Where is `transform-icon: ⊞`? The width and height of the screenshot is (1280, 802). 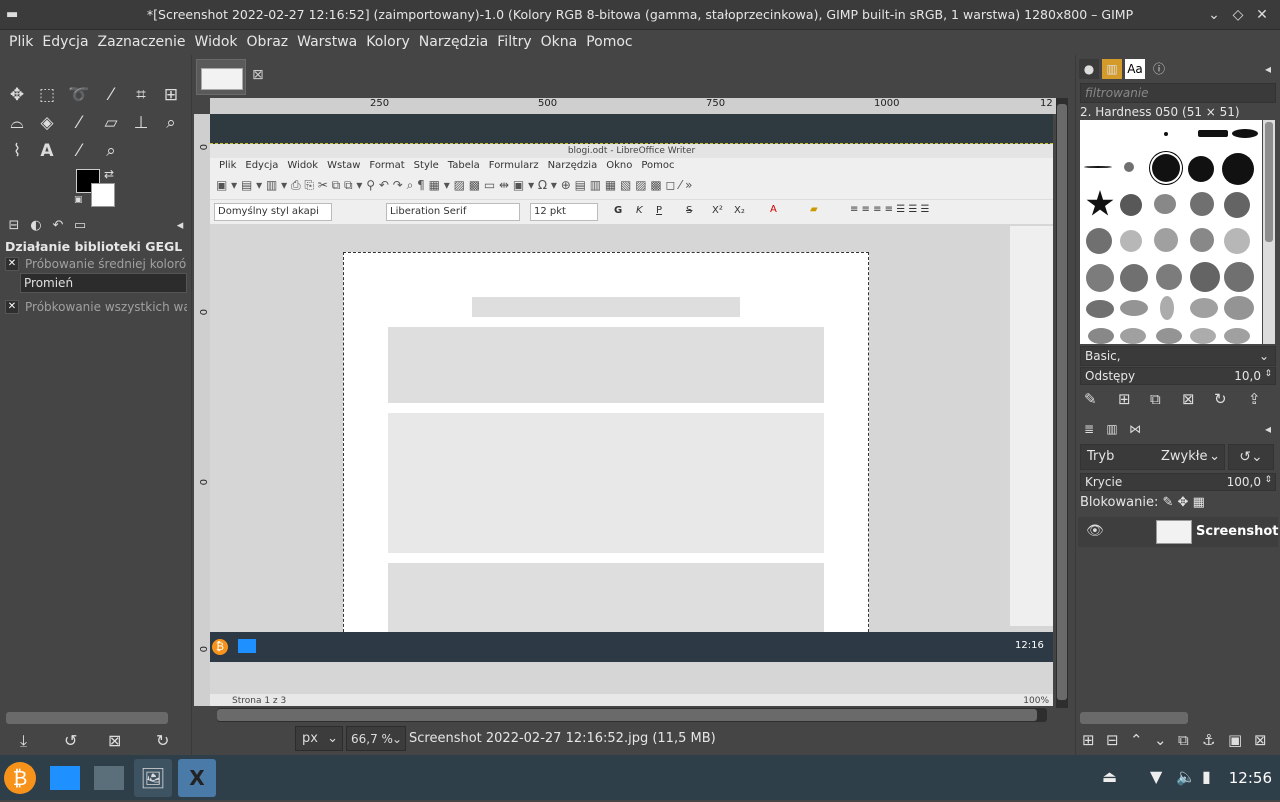 transform-icon: ⊞ is located at coordinates (171, 95).